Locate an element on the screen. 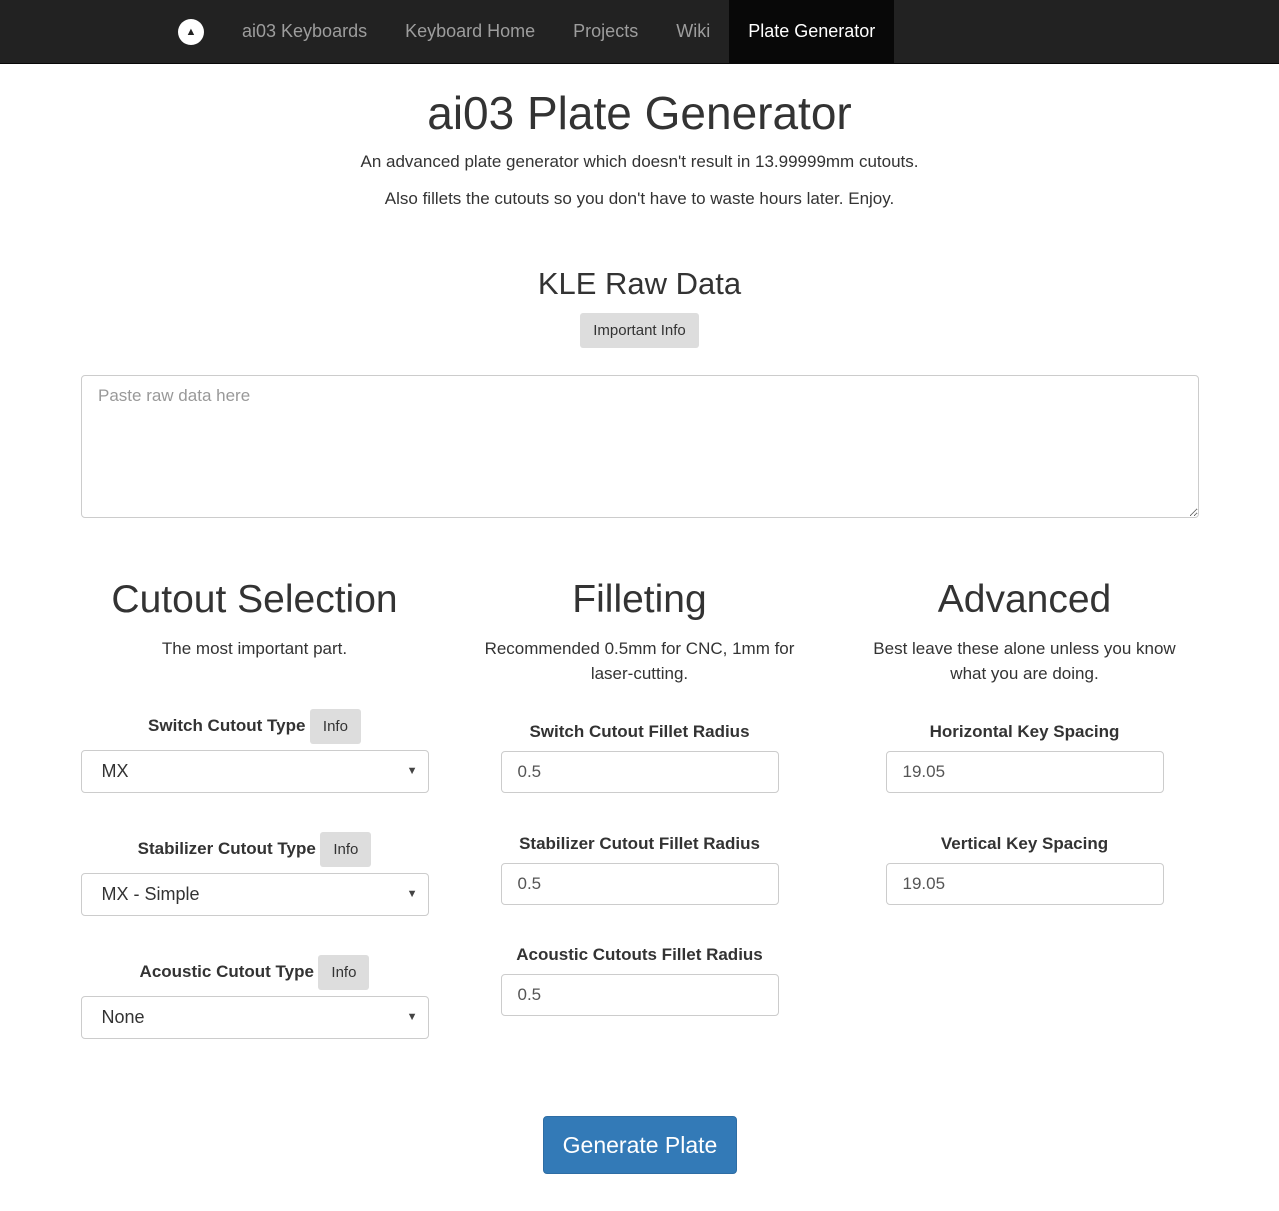 The image size is (1279, 1211). page-title: ai03 Plate Generator is located at coordinates (639, 113).